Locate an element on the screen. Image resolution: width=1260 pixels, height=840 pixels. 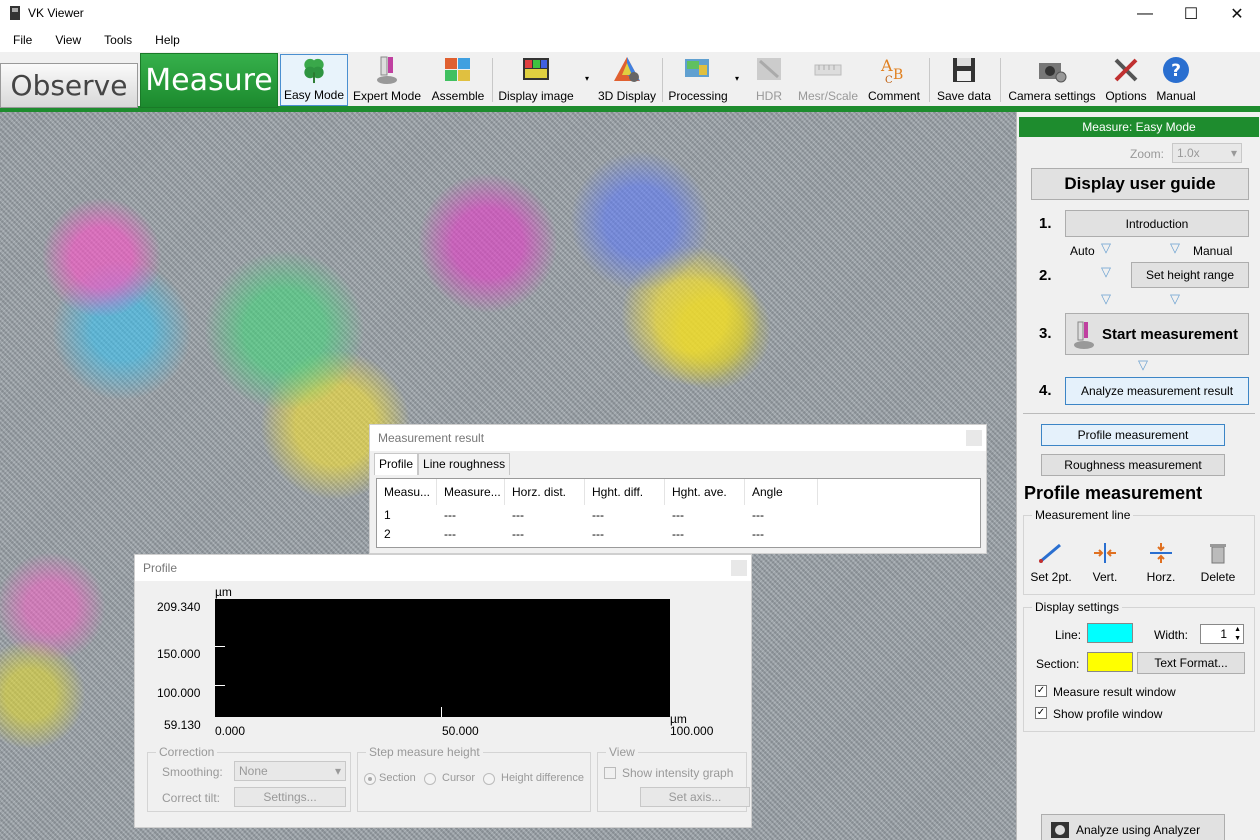
table-row: 1 --- --- --- --- --- is located at coordinates (678, 514).